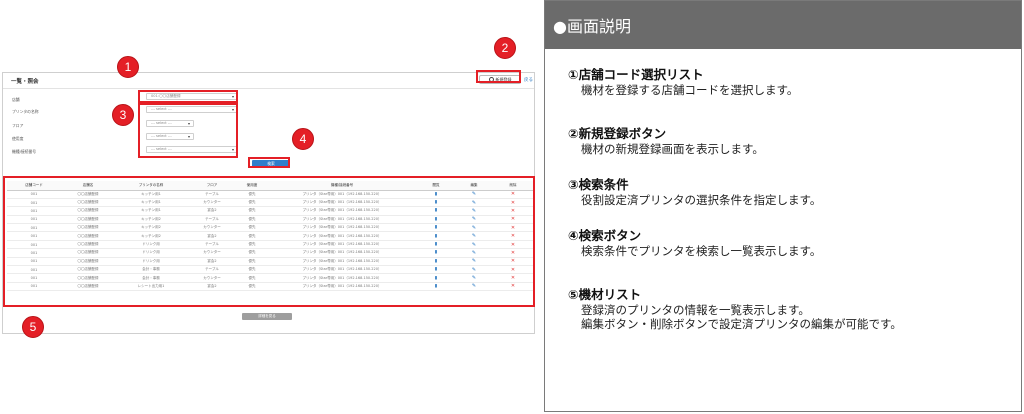  Describe the element at coordinates (783, 25) in the screenshot. I see `description-header: ●画面説明` at that location.